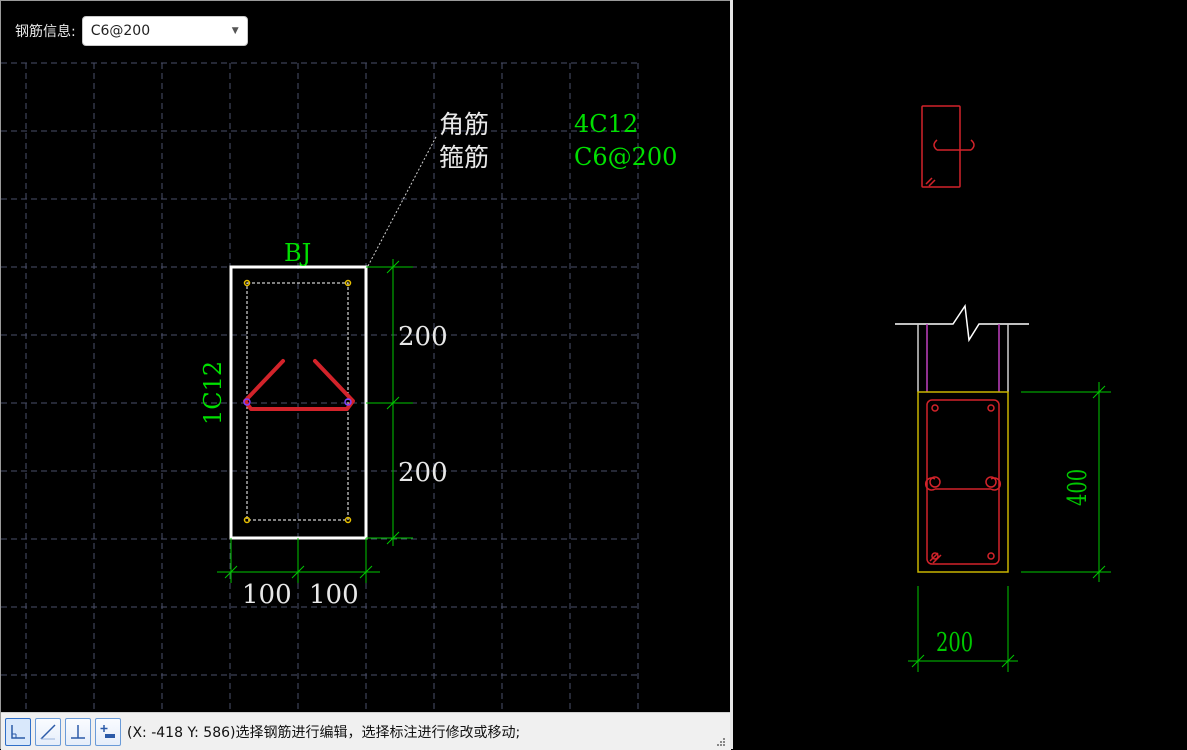 Image resolution: width=1187 pixels, height=750 pixels. I want to click on perpendicular-icon, so click(78, 731).